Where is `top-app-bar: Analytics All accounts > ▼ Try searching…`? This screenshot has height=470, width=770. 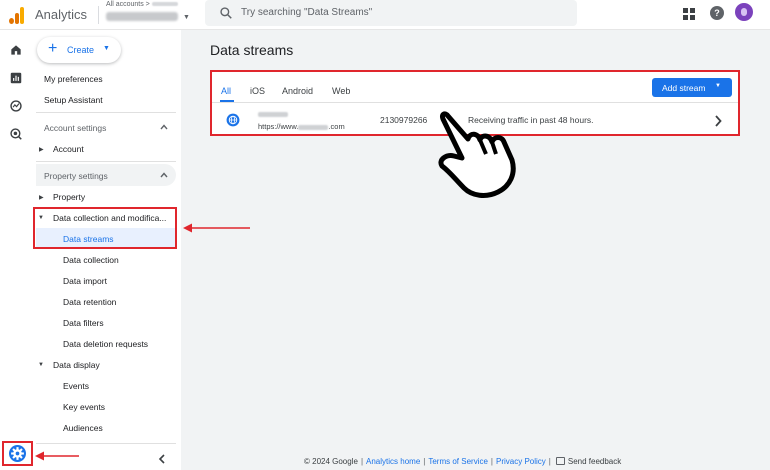
top-app-bar: Analytics All accounts > ▼ Try searching… is located at coordinates (385, 15).